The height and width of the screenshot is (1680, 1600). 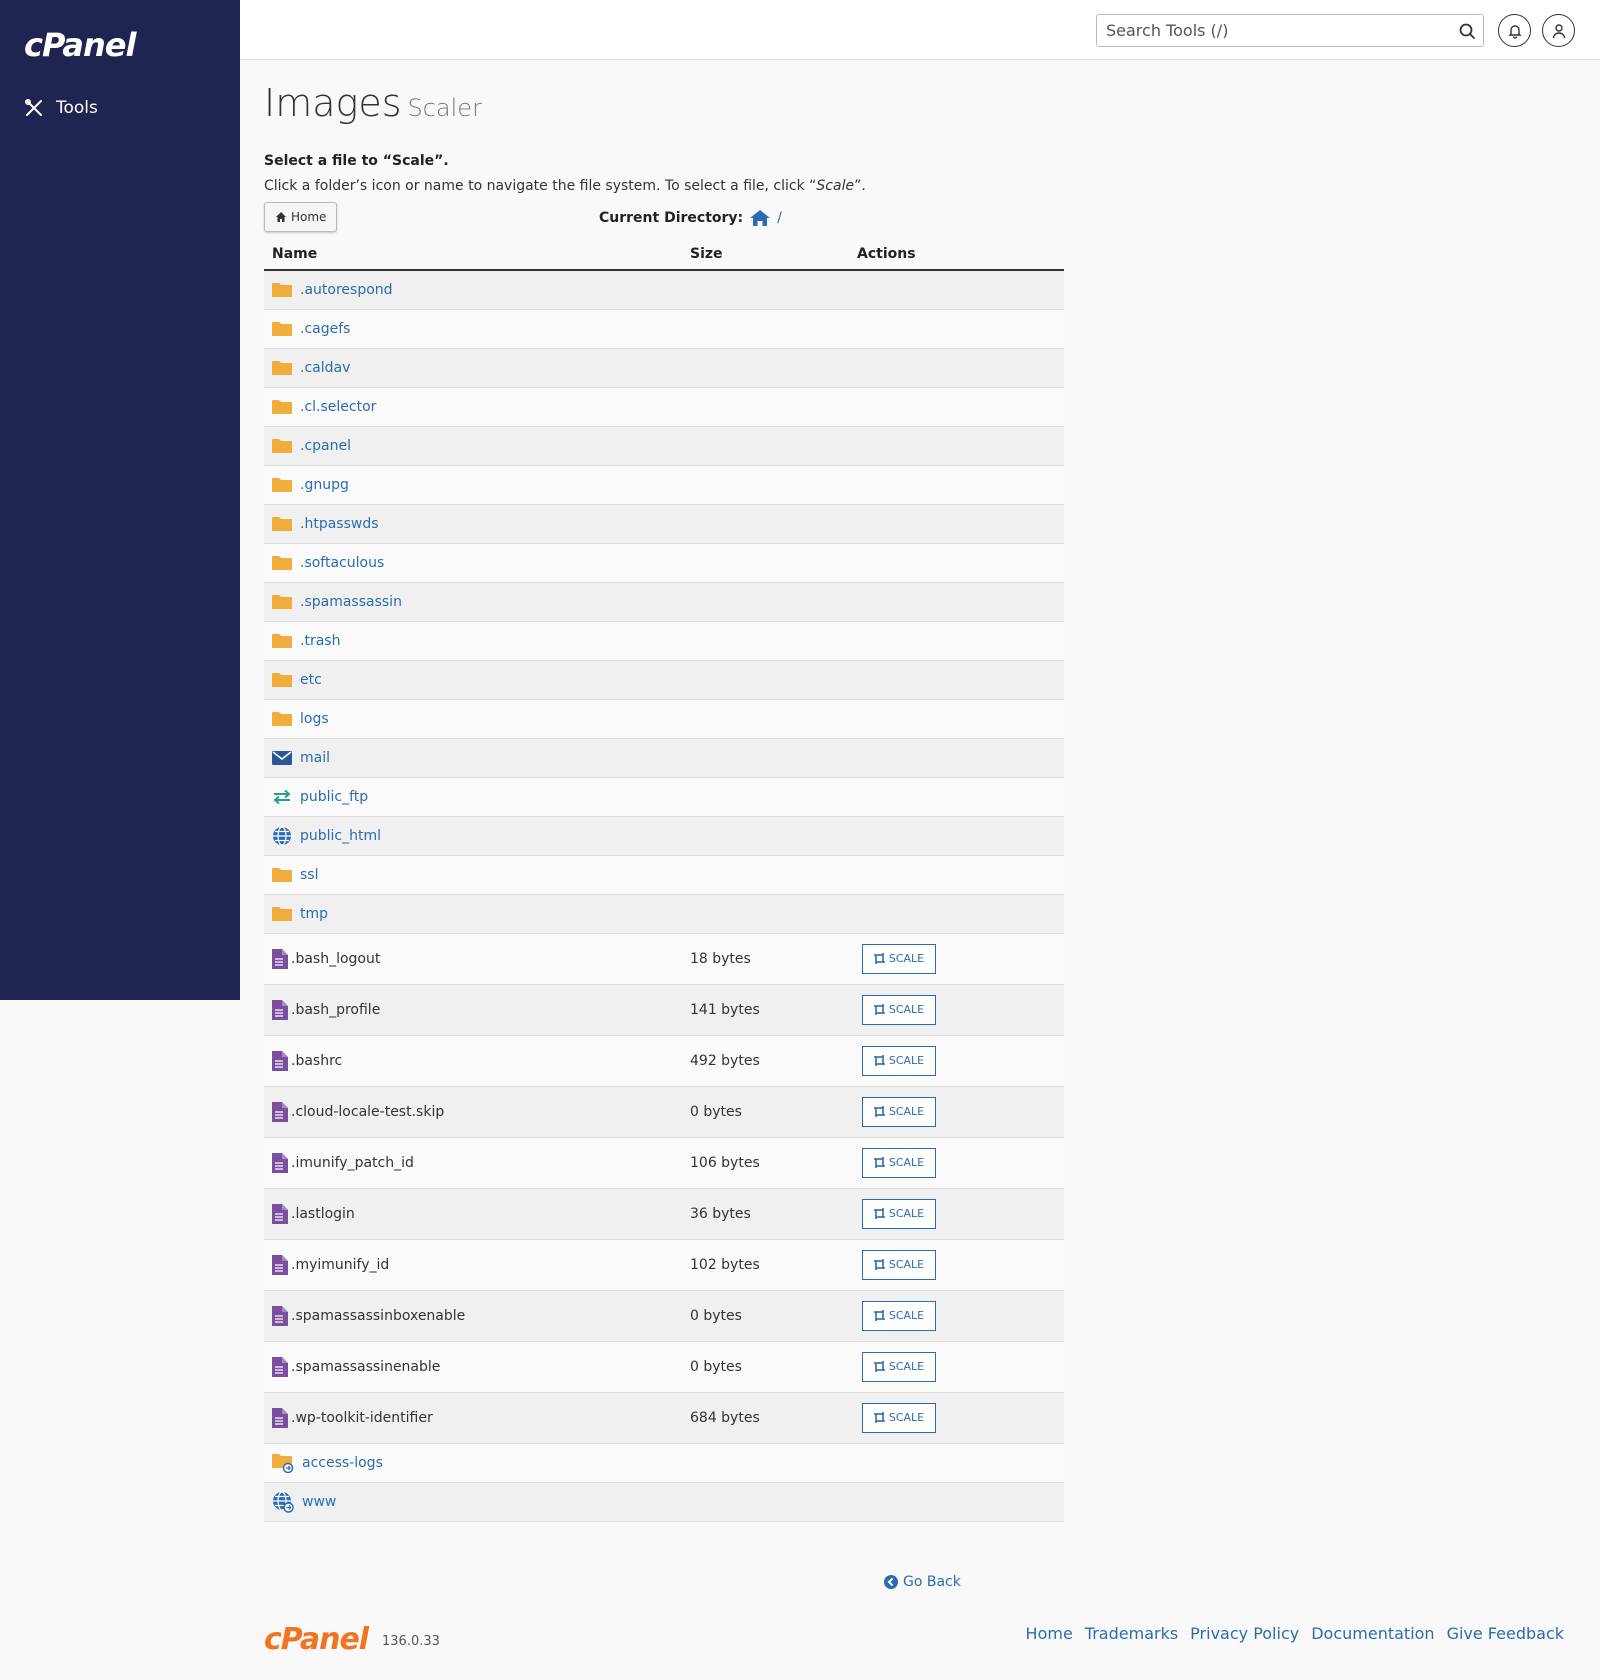 What do you see at coordinates (342, 563) in the screenshot?
I see `folder-link: .softaculous` at bounding box center [342, 563].